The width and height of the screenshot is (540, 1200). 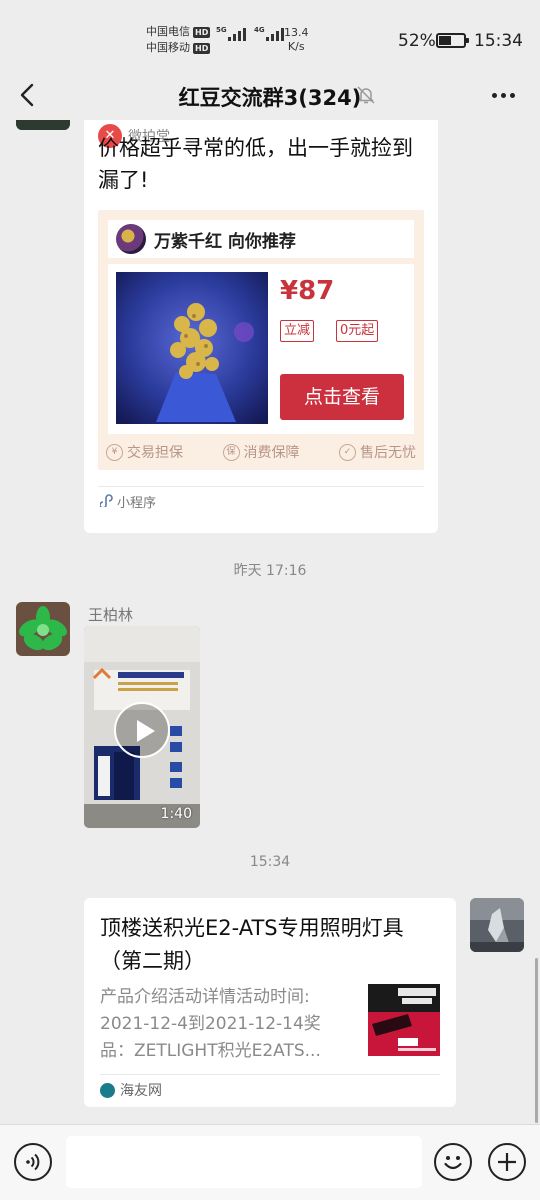 I want to click on seller-row: 万紫千红 向你推荐, so click(x=261, y=239).